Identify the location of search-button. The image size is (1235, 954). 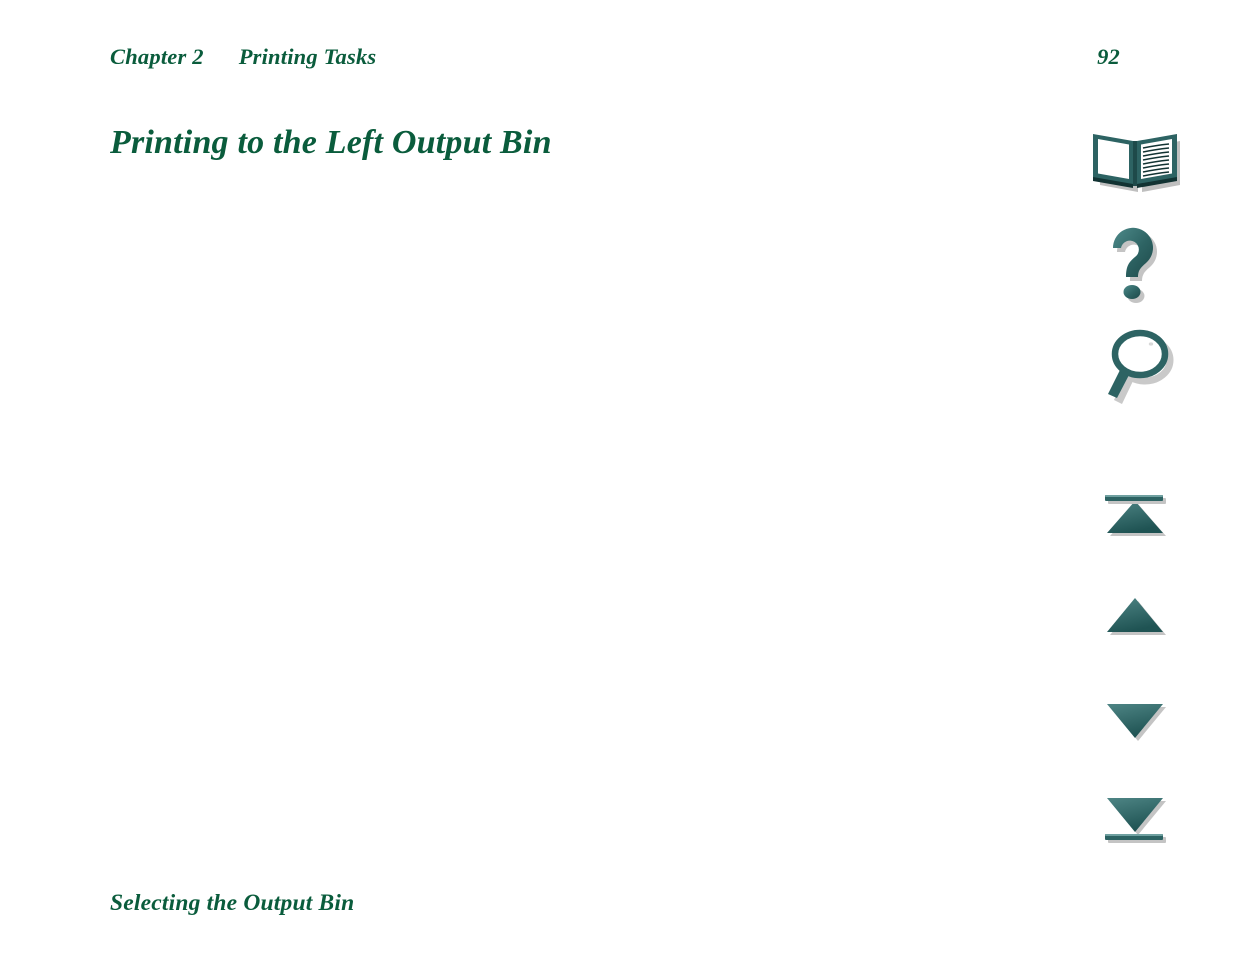
(1135, 369).